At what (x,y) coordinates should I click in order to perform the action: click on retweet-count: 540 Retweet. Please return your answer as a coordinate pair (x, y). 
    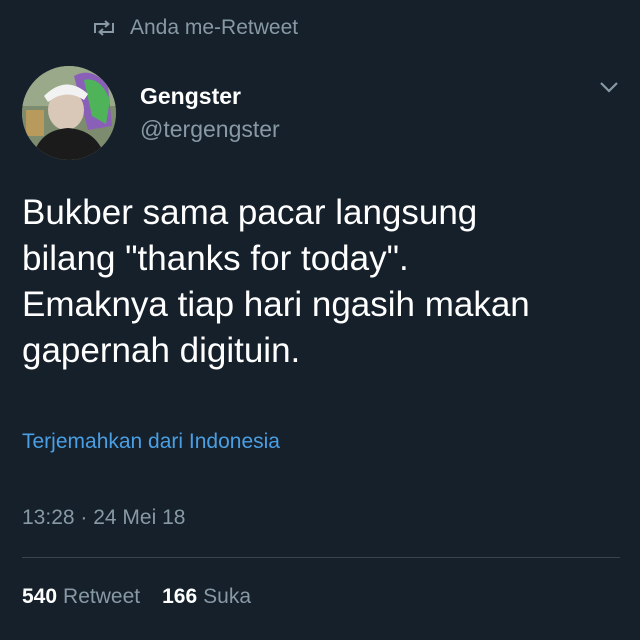
    Looking at the image, I should click on (81, 597).